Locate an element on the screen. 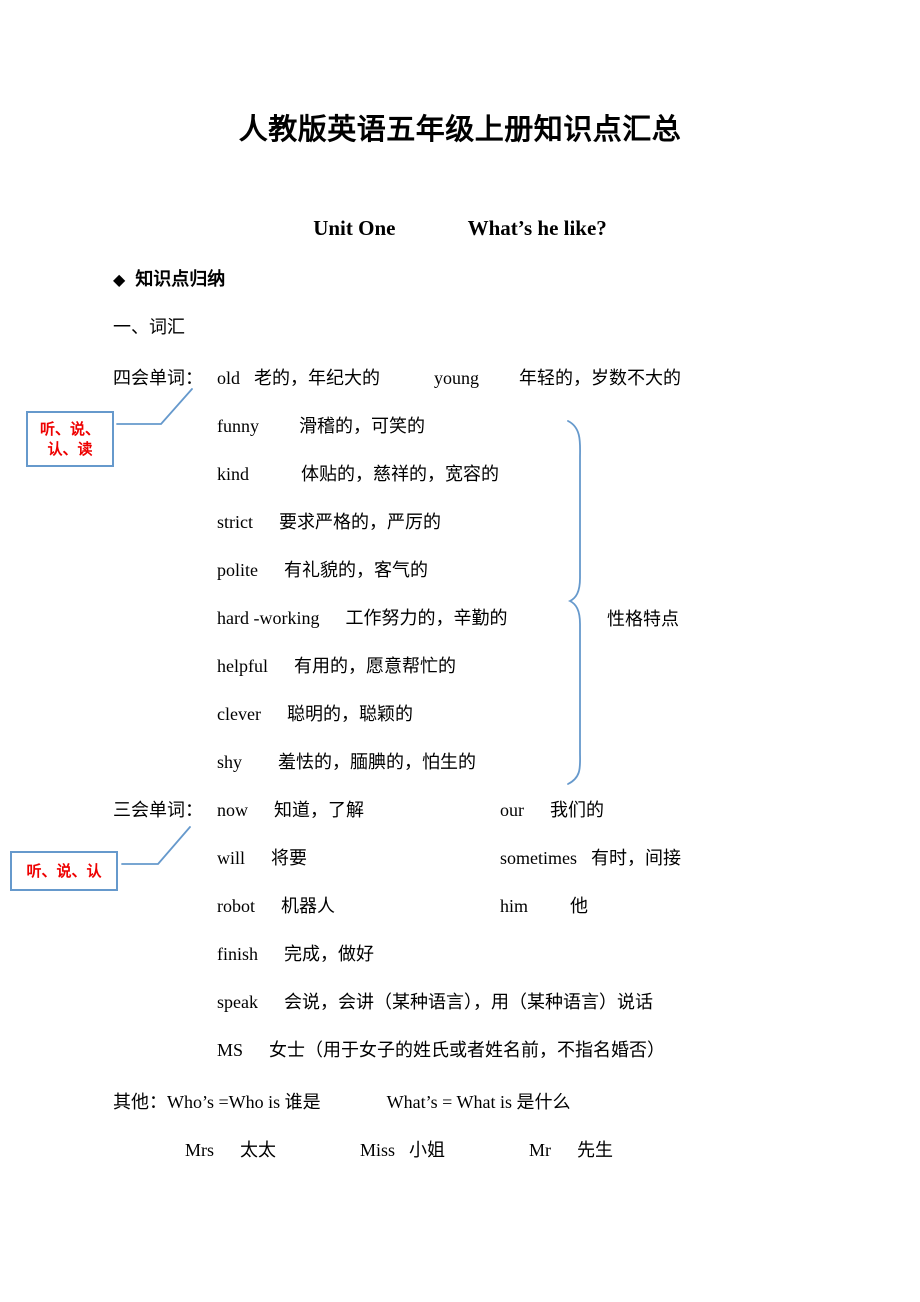 This screenshot has width=920, height=1302. meaning-robot: 机器人 is located at coordinates (308, 906).